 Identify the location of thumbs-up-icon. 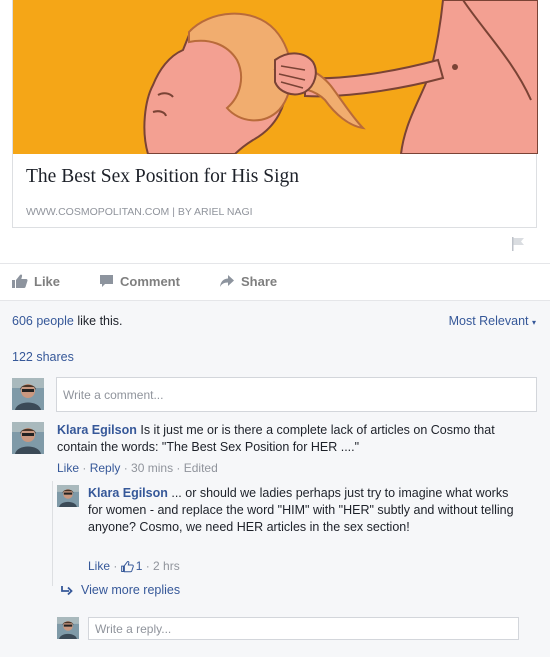
(20, 281).